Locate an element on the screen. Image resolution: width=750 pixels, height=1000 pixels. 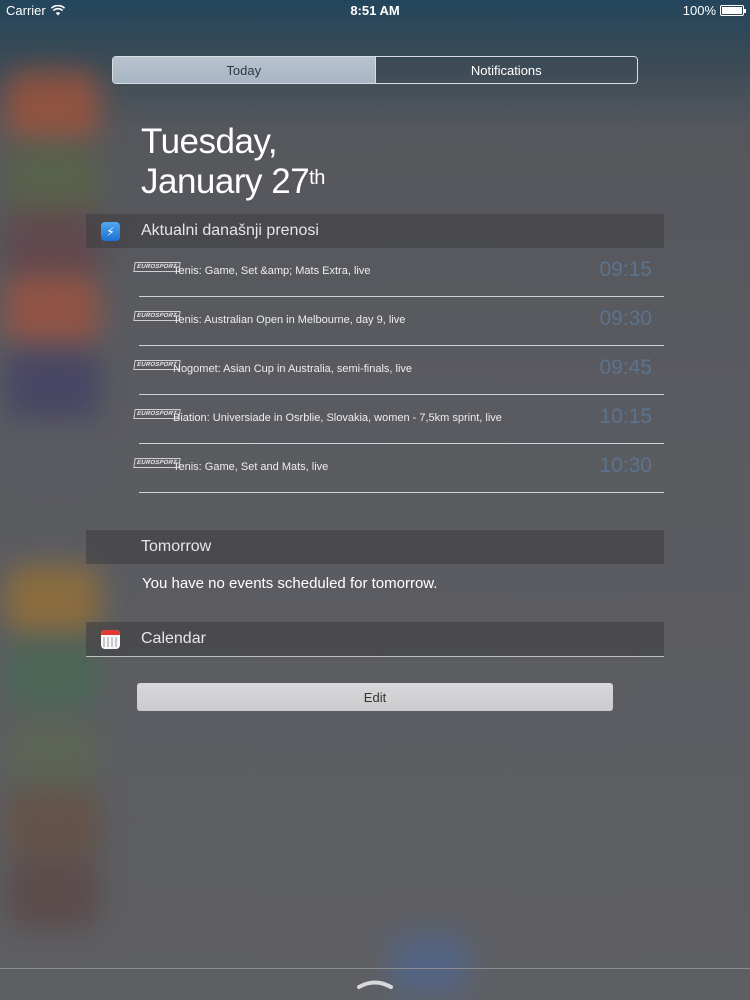
date-heading: Tuesday, January 27th is located at coordinates (233, 162).